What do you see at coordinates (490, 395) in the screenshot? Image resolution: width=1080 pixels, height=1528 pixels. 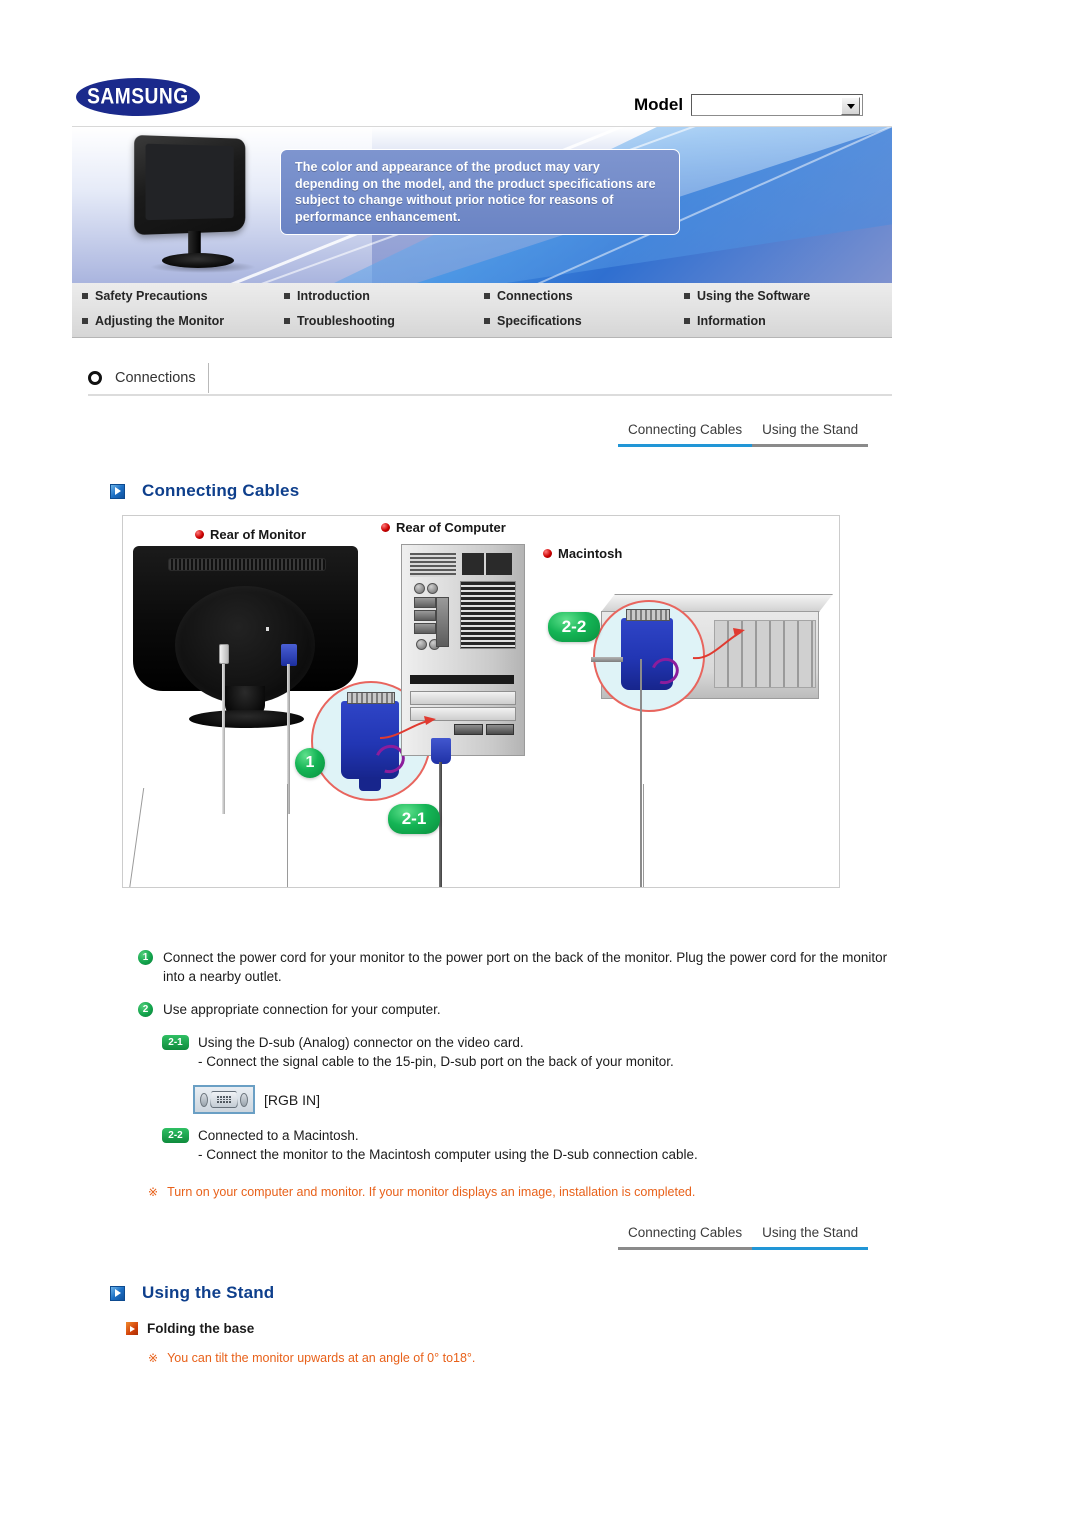 I see `section-divider` at bounding box center [490, 395].